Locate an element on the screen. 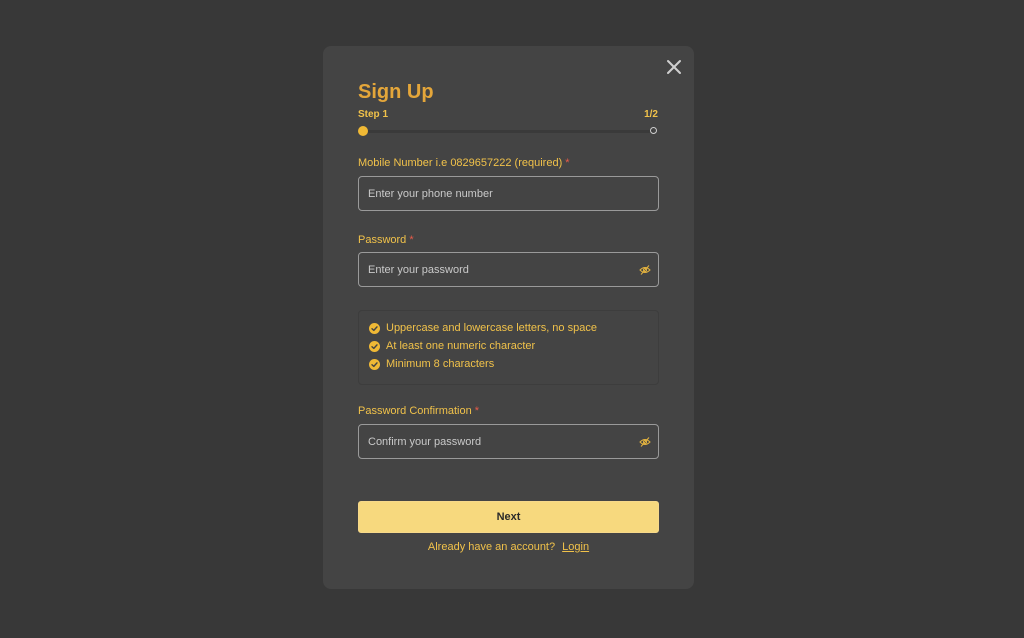 The width and height of the screenshot is (1024, 638). password-field is located at coordinates (508, 269).